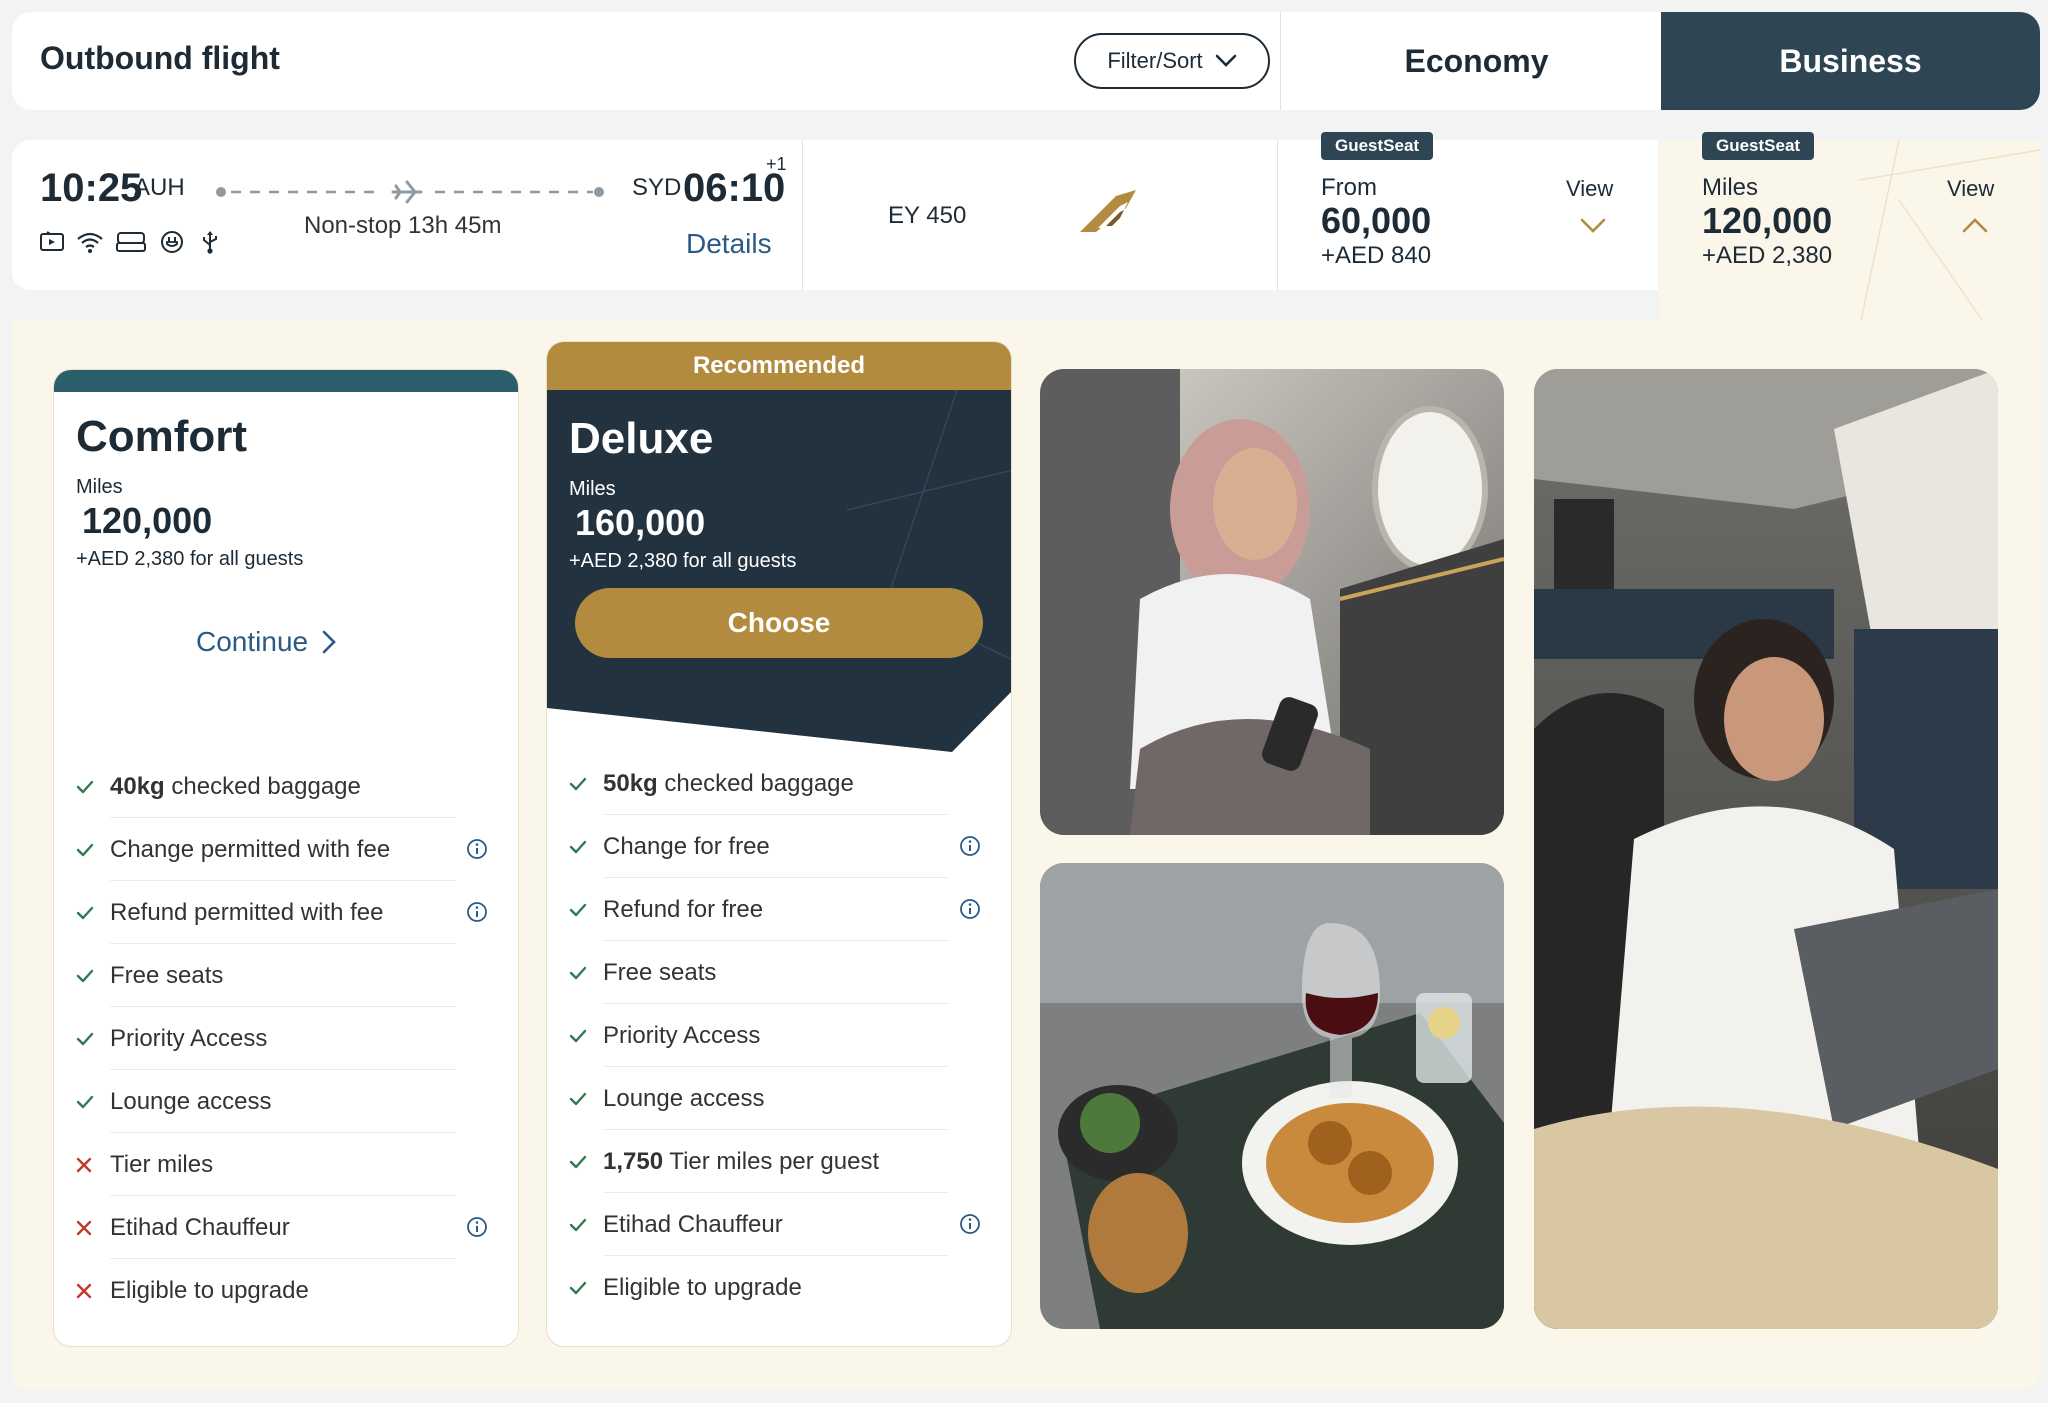 This screenshot has width=2048, height=1403. I want to click on day-offset: +1, so click(776, 164).